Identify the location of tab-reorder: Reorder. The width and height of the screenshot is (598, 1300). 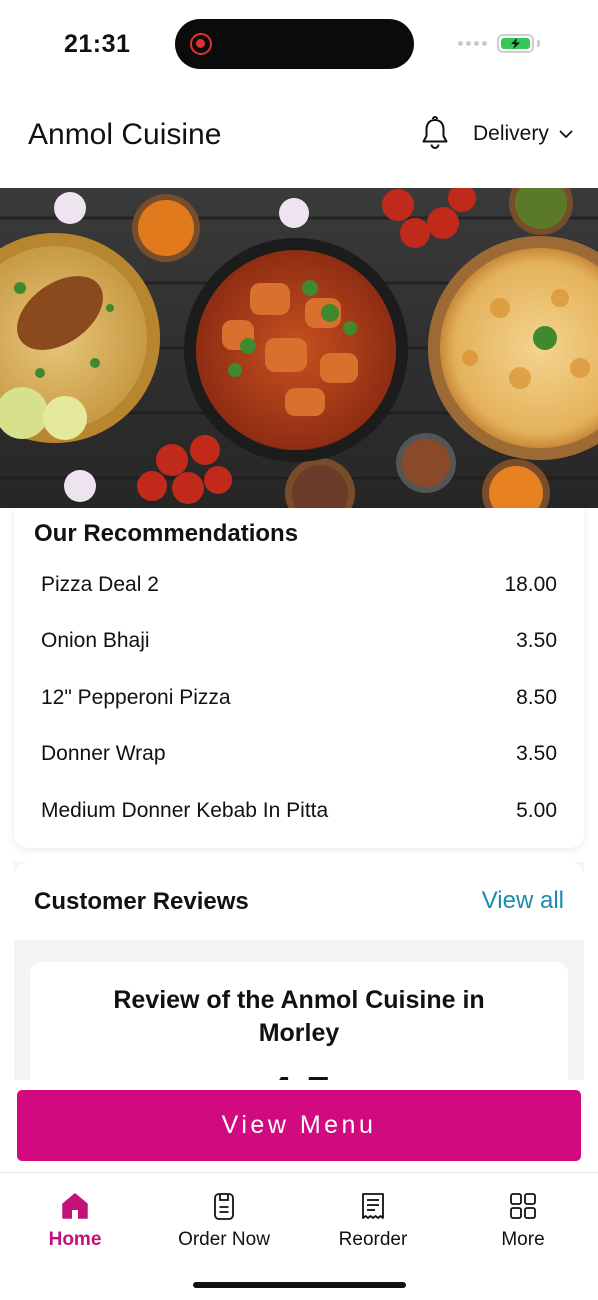
(373, 1221).